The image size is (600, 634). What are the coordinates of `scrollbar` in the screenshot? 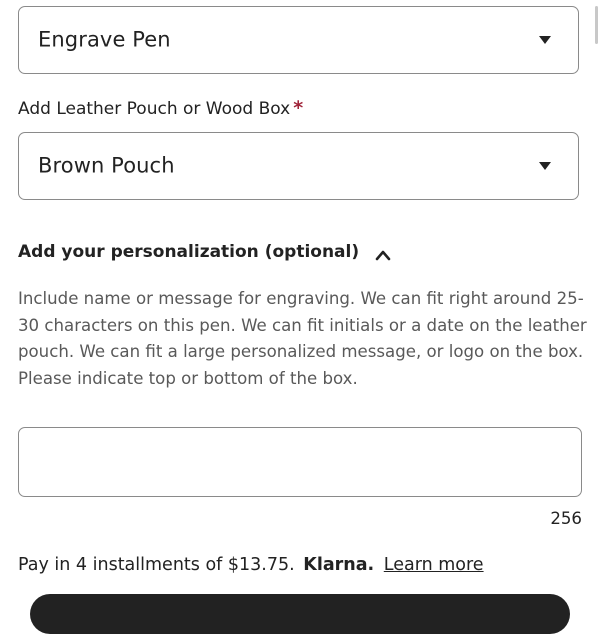 It's located at (596, 25).